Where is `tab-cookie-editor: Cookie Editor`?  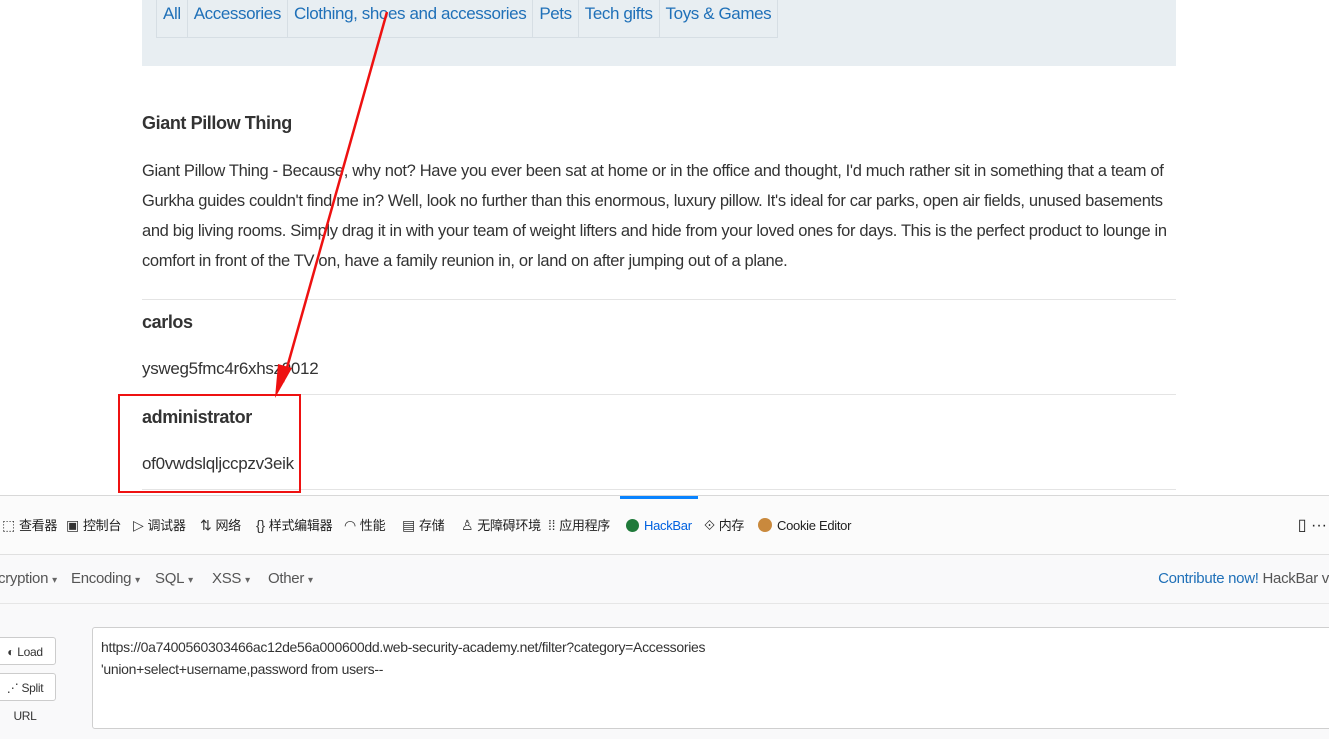
tab-cookie-editor: Cookie Editor is located at coordinates (804, 525).